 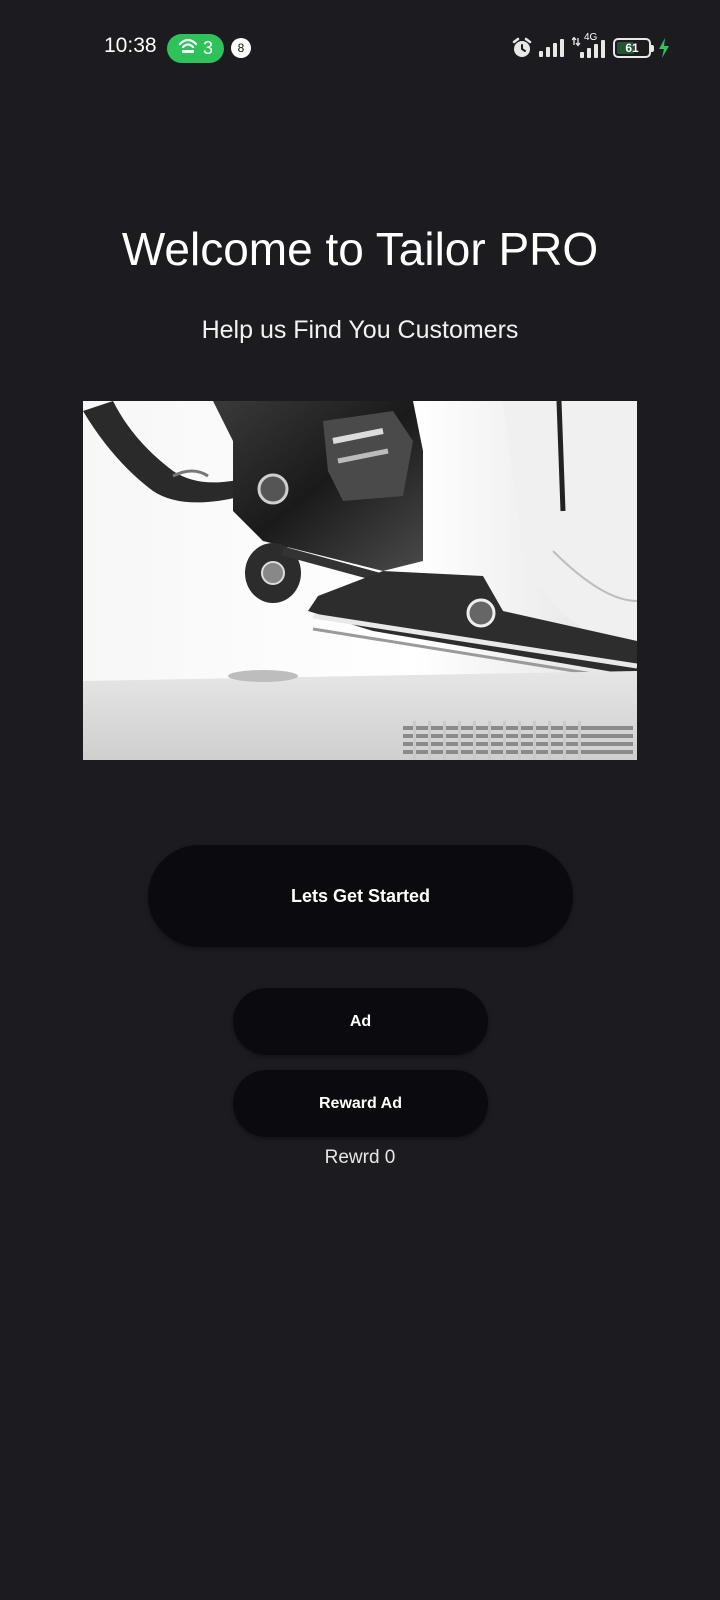 I want to click on battery-icon: 61, so click(x=633, y=48).